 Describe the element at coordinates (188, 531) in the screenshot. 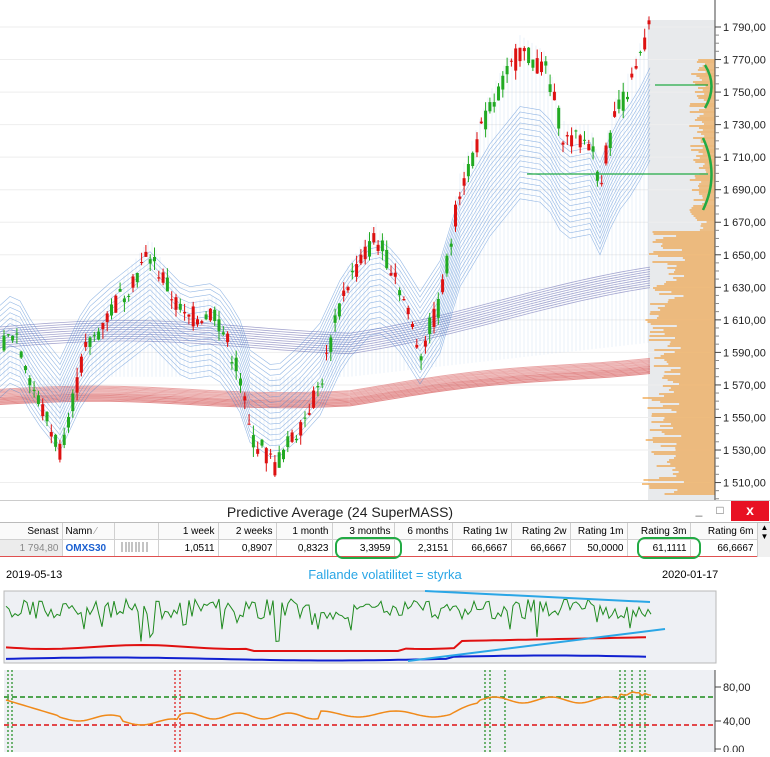

I see `column-header: 1 week` at that location.